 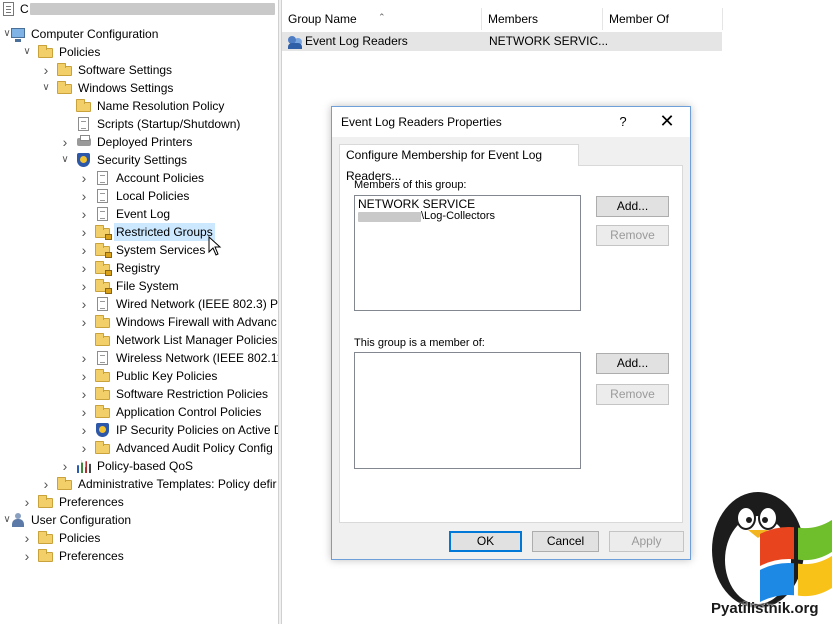 I want to click on tree-item: › Deployed Printers, so click(x=139, y=142).